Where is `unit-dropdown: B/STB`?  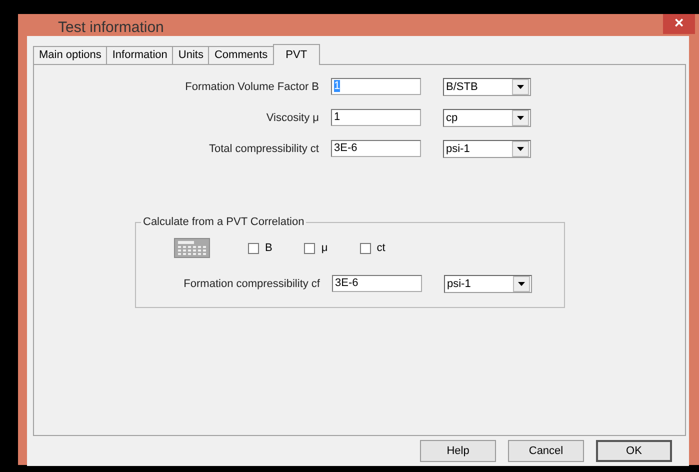
unit-dropdown: B/STB is located at coordinates (487, 87).